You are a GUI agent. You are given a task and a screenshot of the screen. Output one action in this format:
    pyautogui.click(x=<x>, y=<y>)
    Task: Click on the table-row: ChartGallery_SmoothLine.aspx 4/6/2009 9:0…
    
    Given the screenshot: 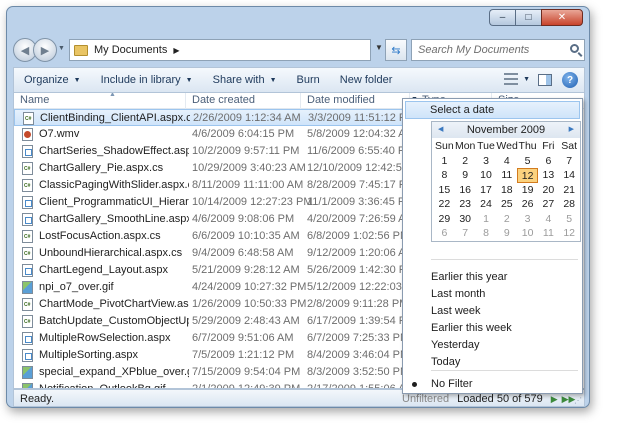 What is the action you would take?
    pyautogui.click(x=212, y=219)
    